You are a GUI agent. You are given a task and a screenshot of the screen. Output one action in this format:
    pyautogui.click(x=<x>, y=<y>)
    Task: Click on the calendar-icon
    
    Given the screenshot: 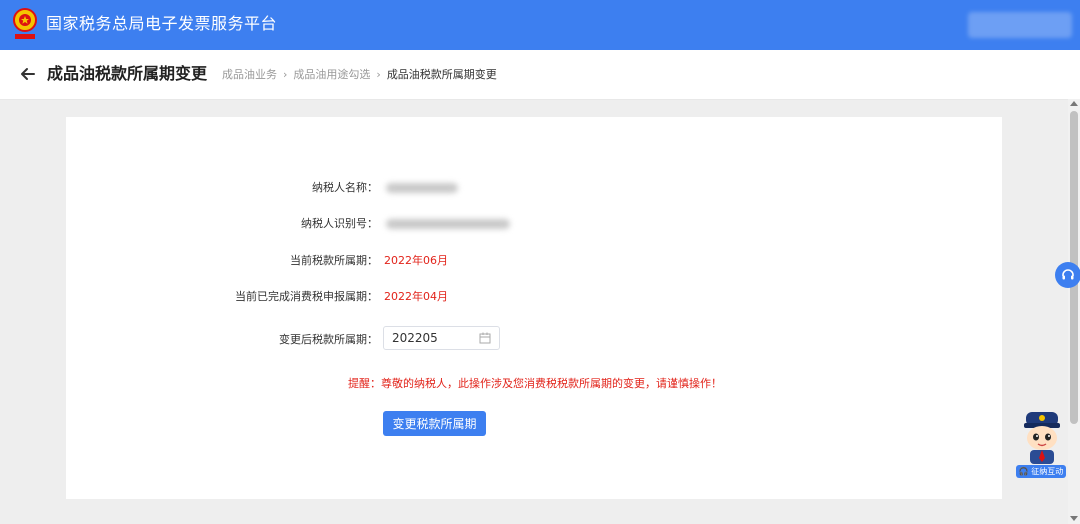 What is the action you would take?
    pyautogui.click(x=485, y=338)
    